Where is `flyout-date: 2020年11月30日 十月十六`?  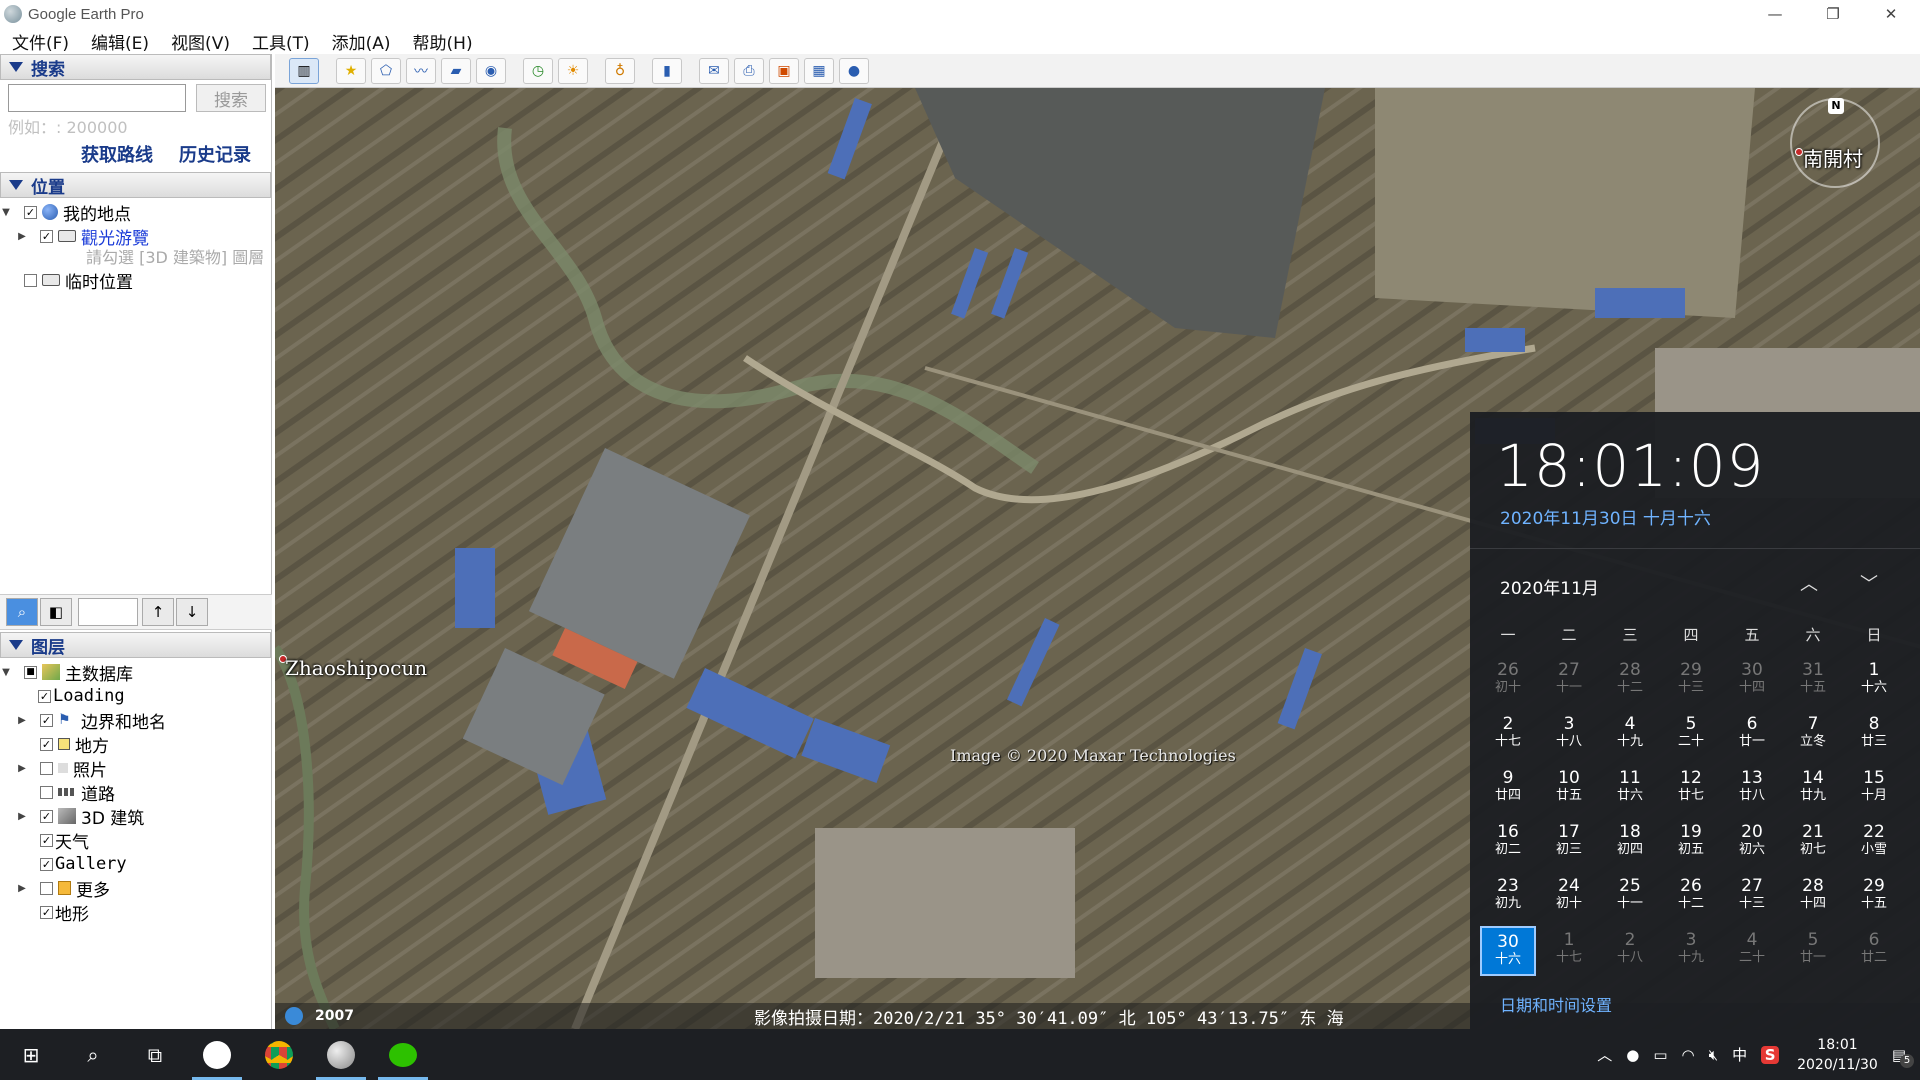 flyout-date: 2020年11月30日 十月十六 is located at coordinates (1605, 516).